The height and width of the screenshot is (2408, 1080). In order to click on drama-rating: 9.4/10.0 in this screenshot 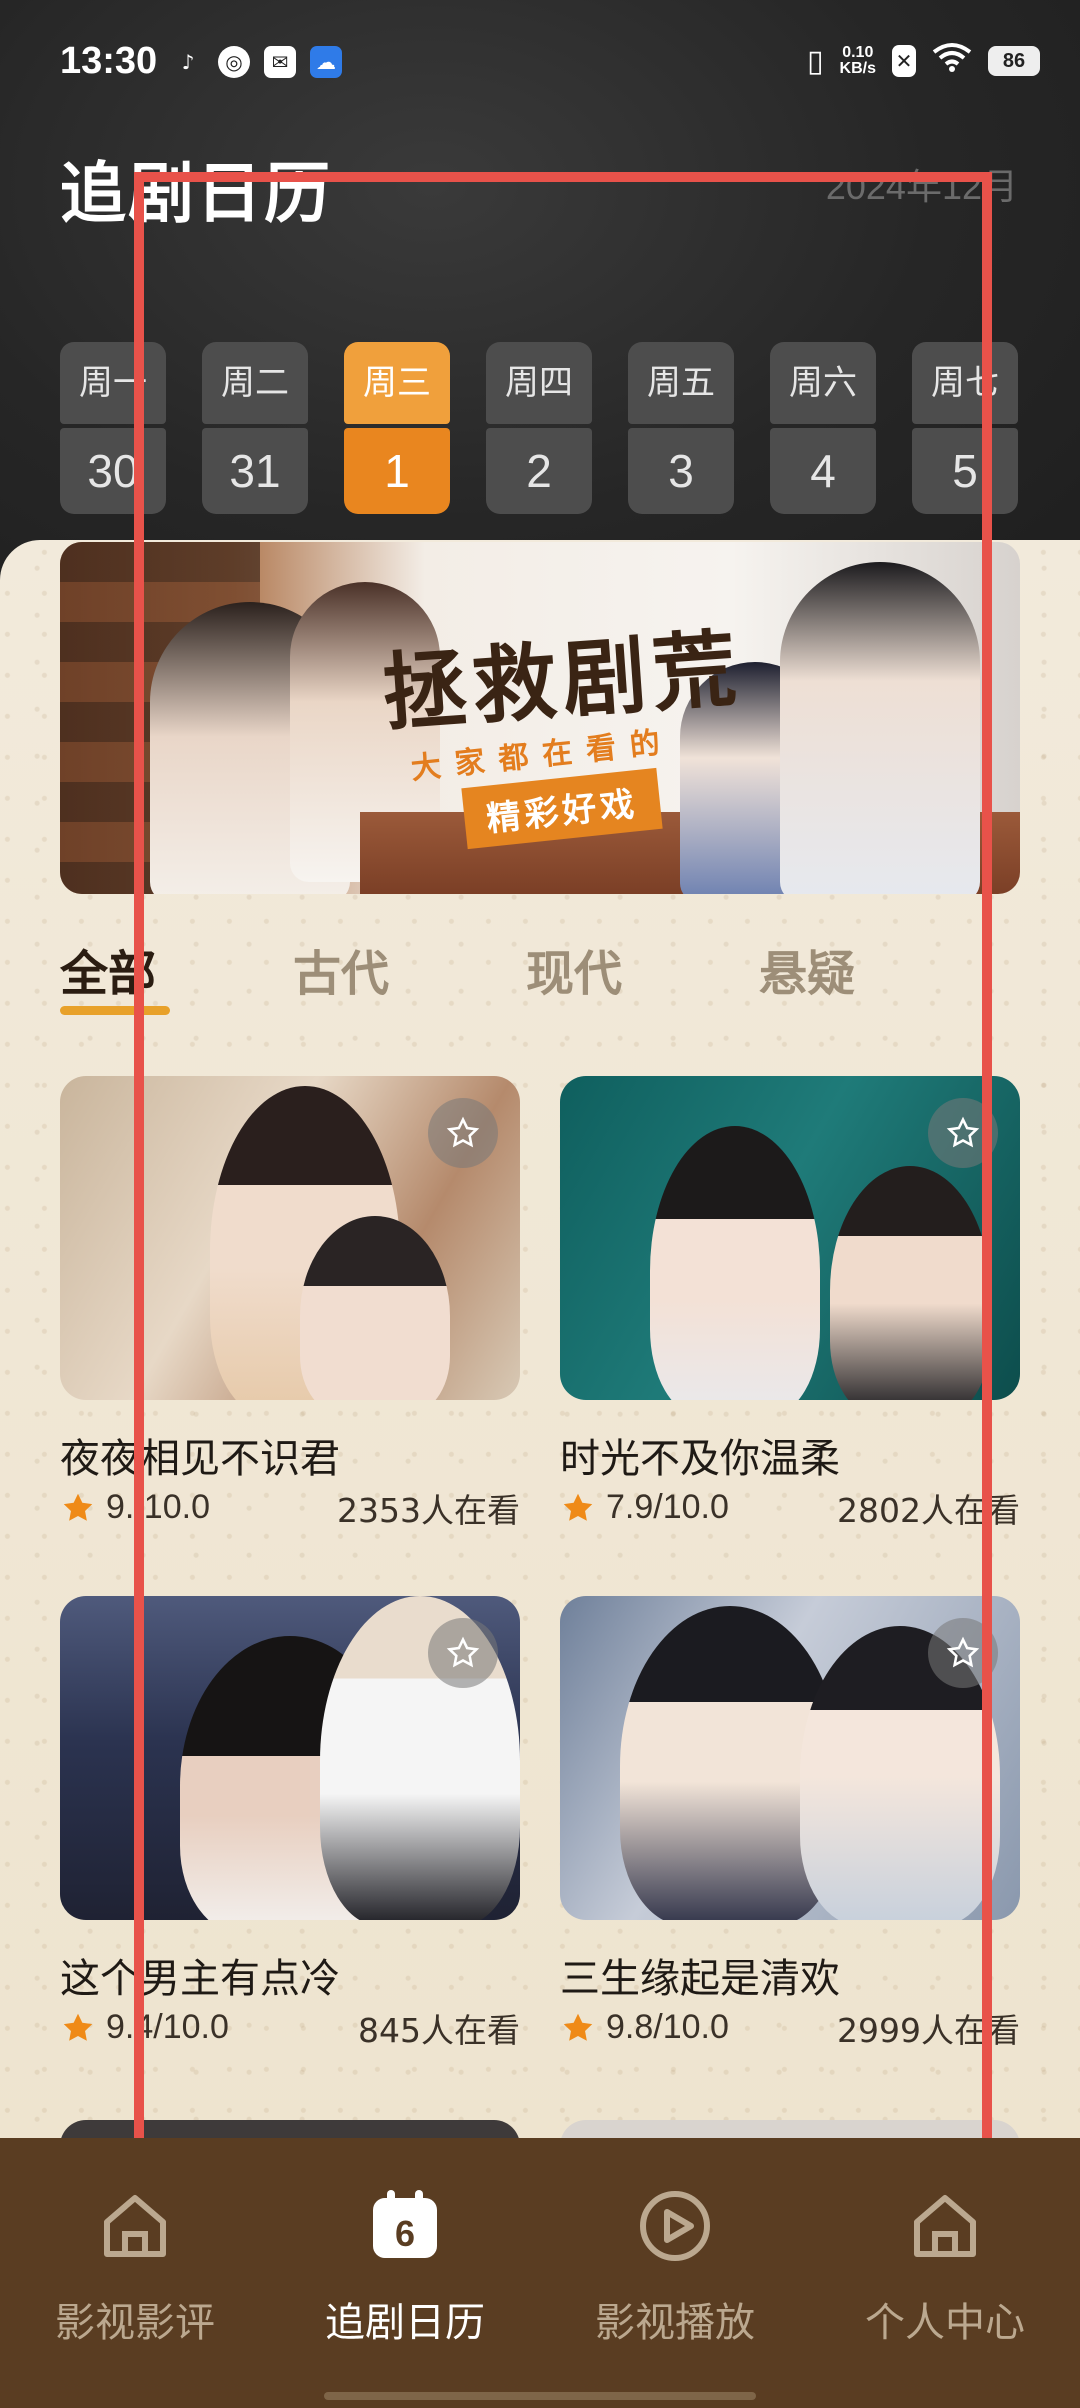, I will do `click(144, 2027)`.